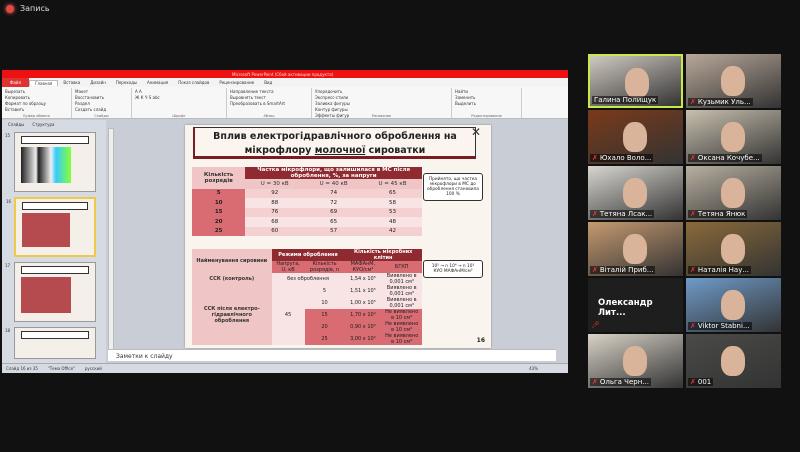 The height and width of the screenshot is (452, 800). What do you see at coordinates (480, 340) in the screenshot?
I see `page-number: 16` at bounding box center [480, 340].